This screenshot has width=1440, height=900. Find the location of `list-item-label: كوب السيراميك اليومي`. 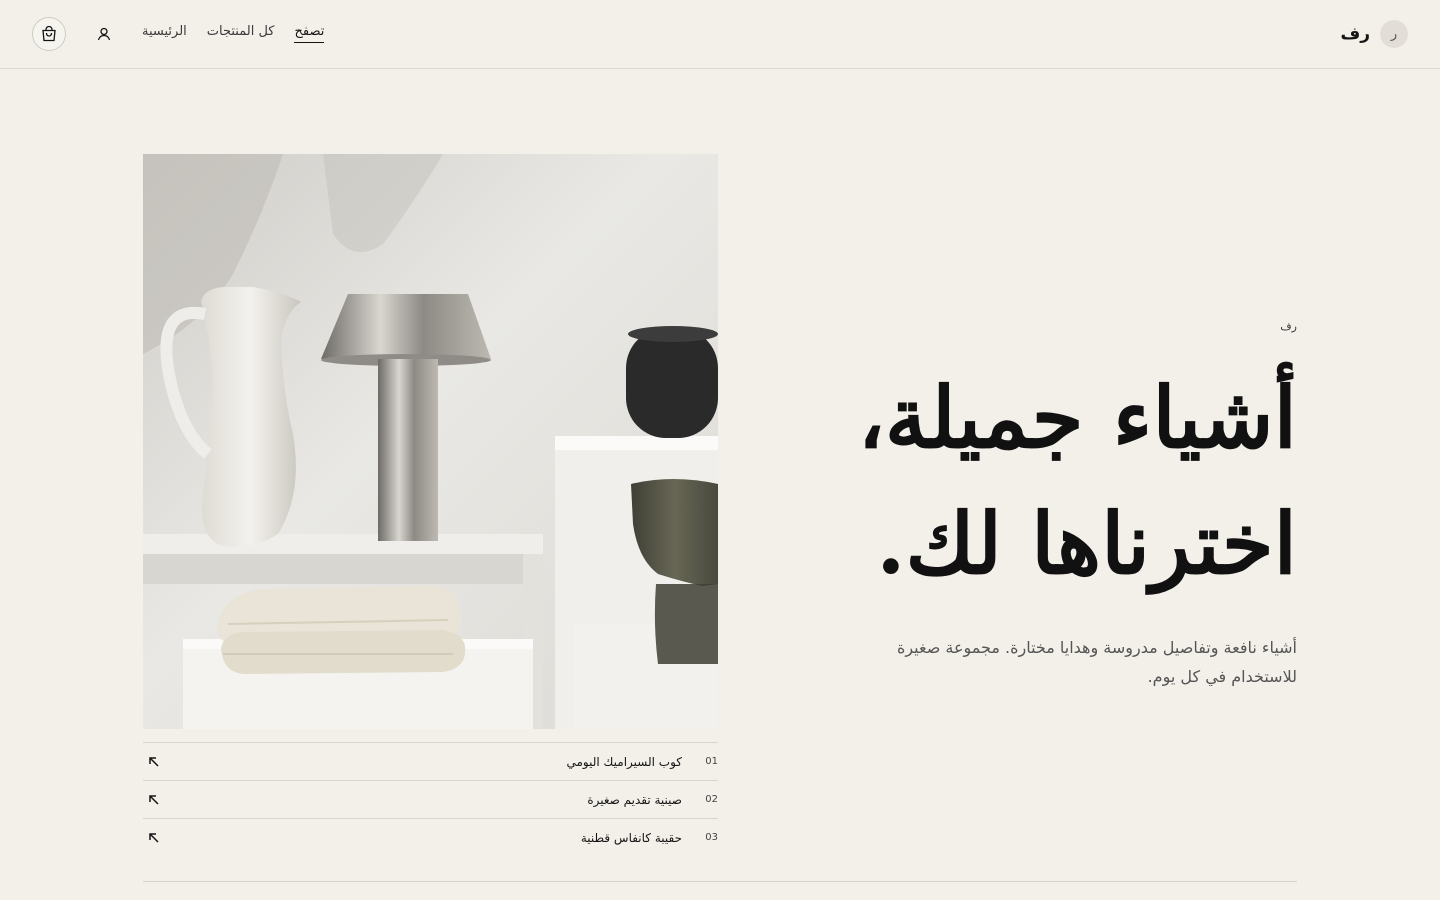

list-item-label: كوب السيراميك اليومي is located at coordinates (624, 761).